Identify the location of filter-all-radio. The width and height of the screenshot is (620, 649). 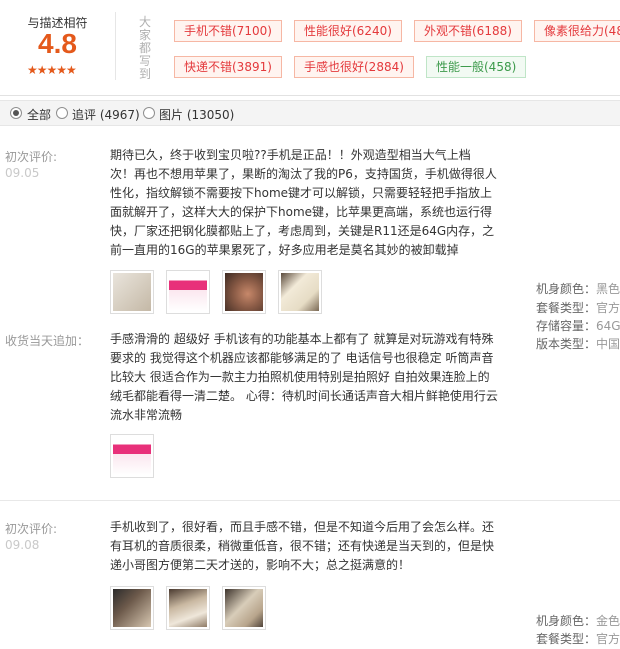
(16, 113).